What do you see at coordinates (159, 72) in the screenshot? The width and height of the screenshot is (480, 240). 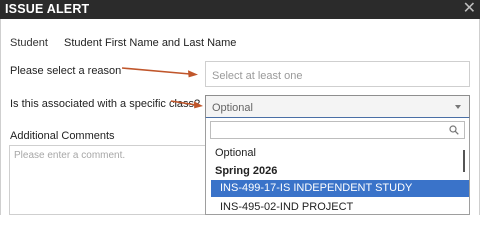 I see `annotation-arrow-reason` at bounding box center [159, 72].